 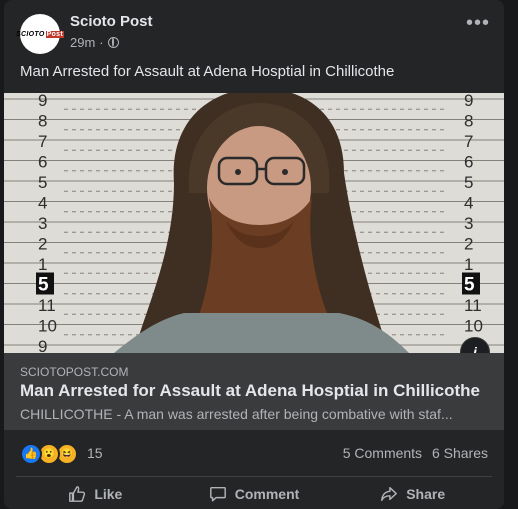 I want to click on comment-icon, so click(x=217, y=493).